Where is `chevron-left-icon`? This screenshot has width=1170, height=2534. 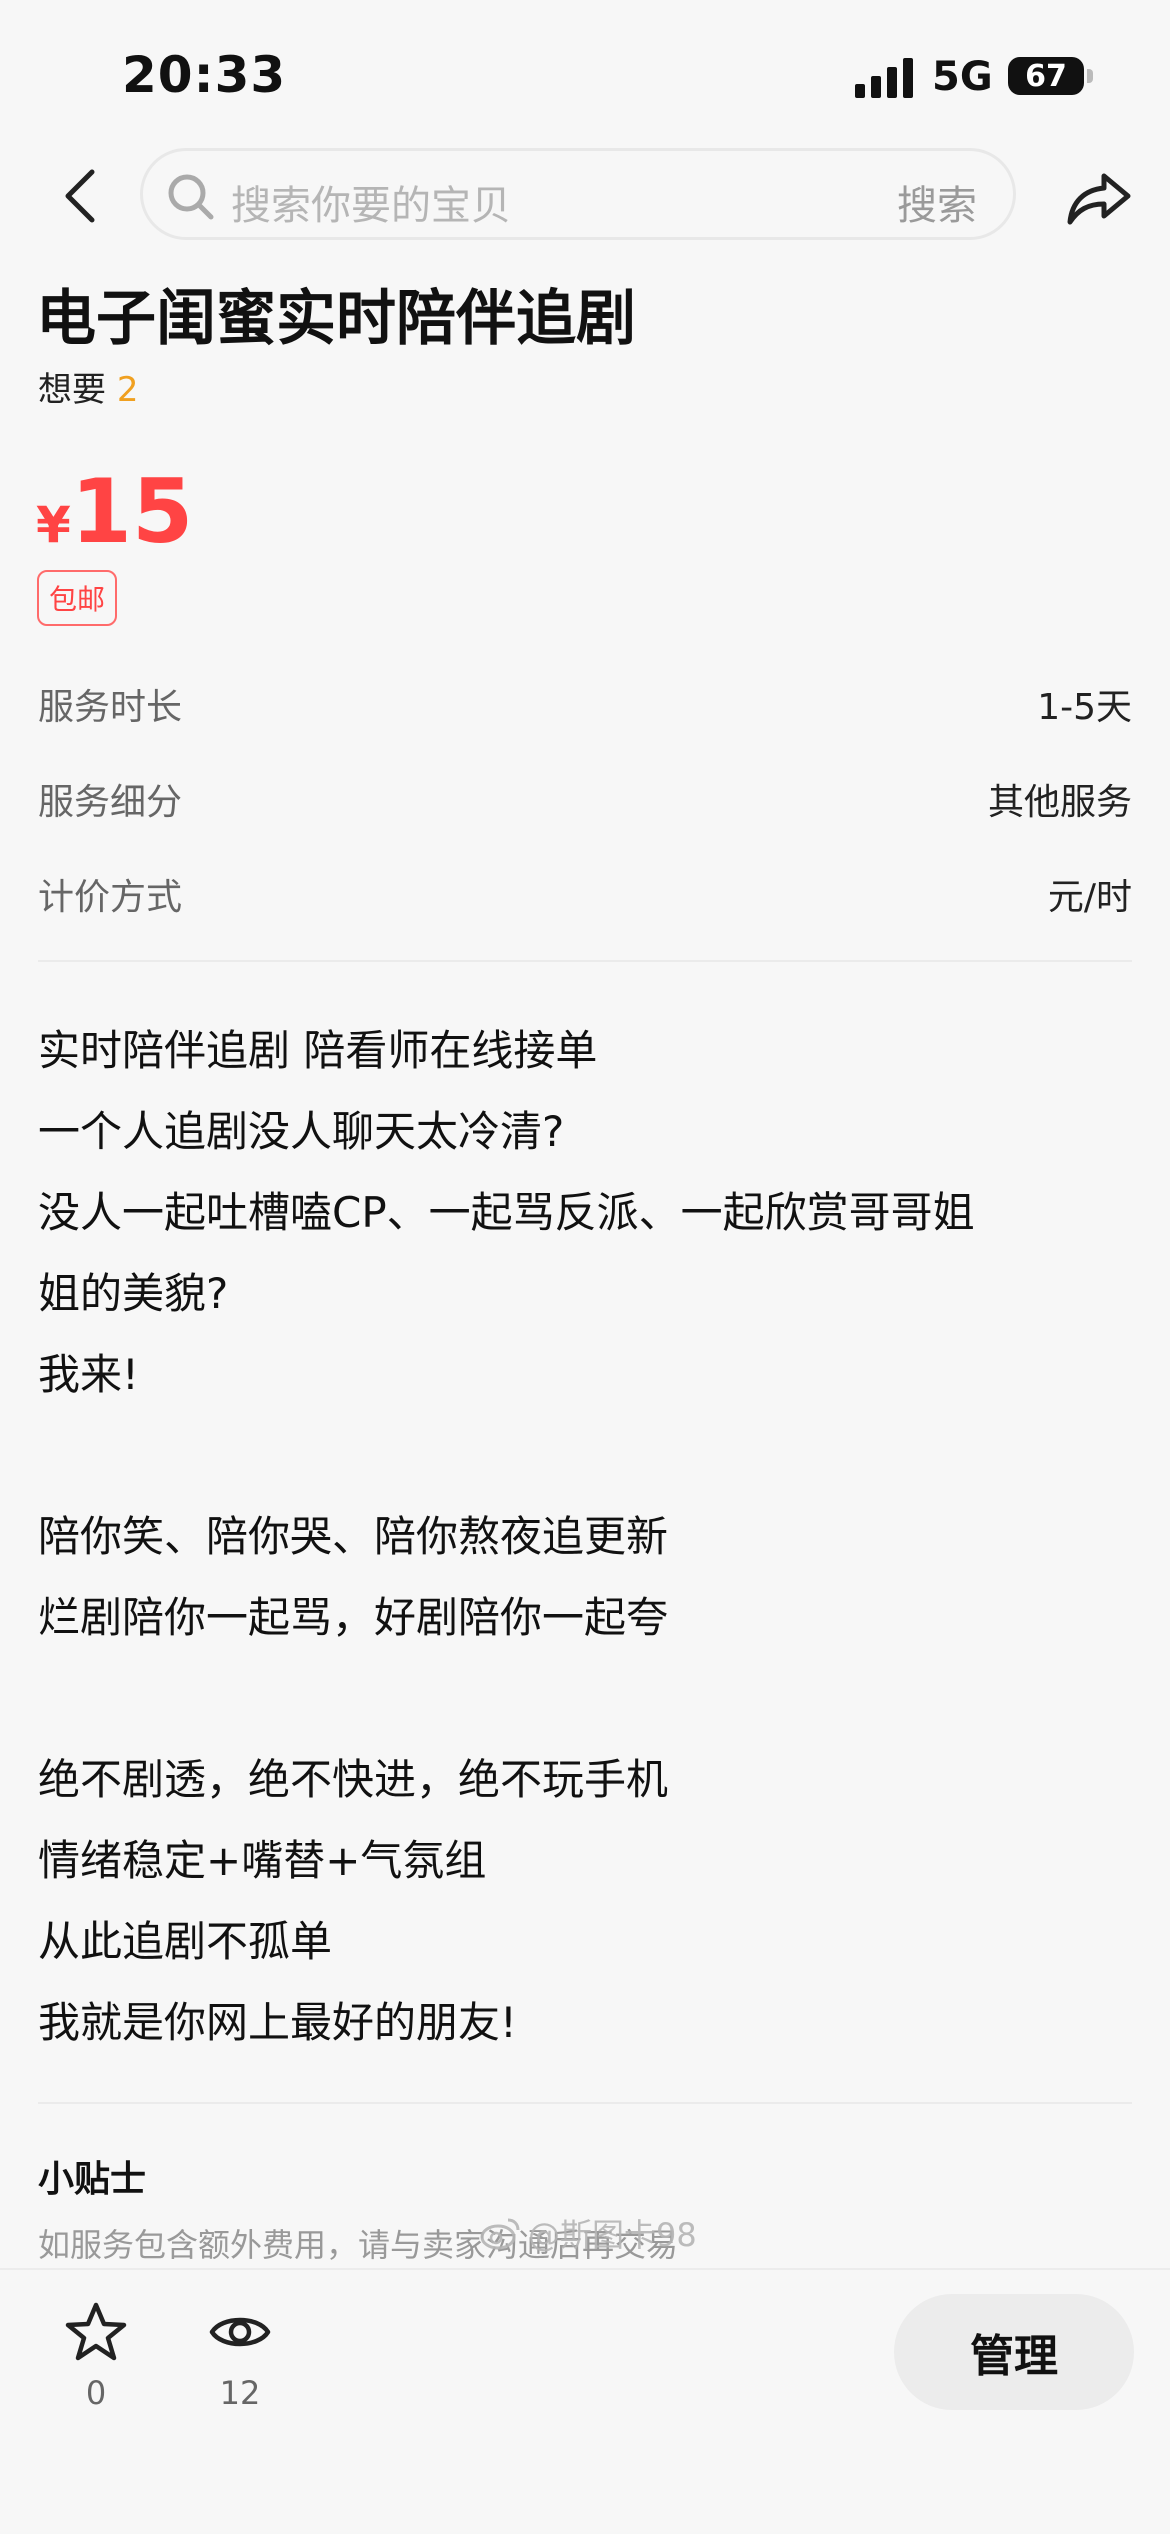 chevron-left-icon is located at coordinates (80, 196).